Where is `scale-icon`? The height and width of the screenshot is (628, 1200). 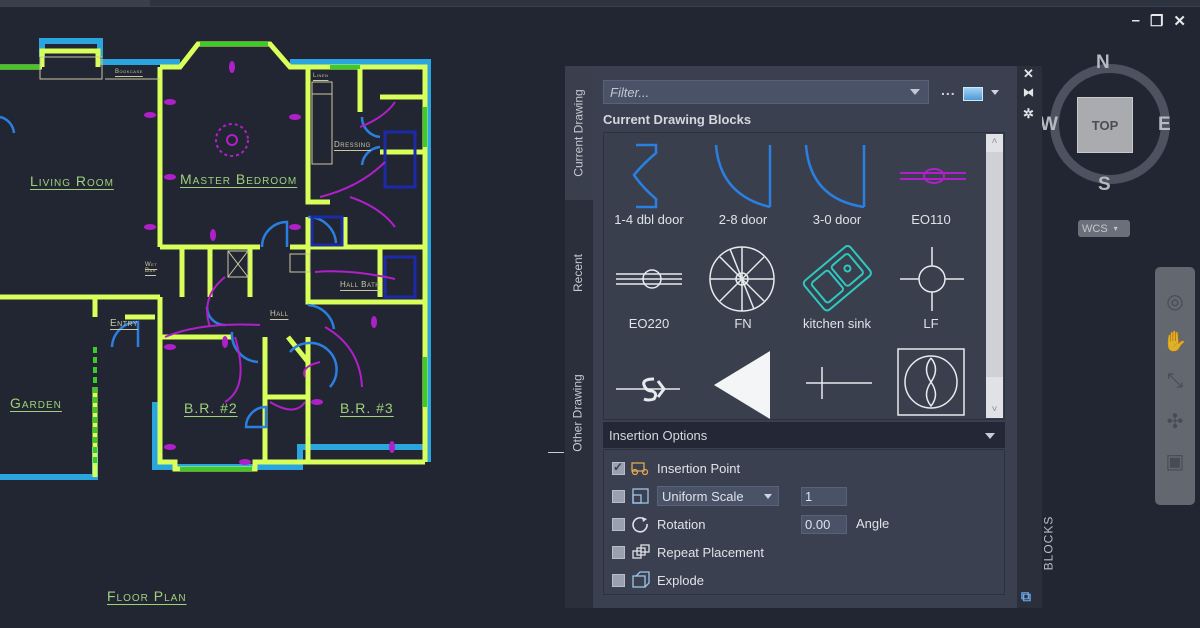 scale-icon is located at coordinates (640, 496).